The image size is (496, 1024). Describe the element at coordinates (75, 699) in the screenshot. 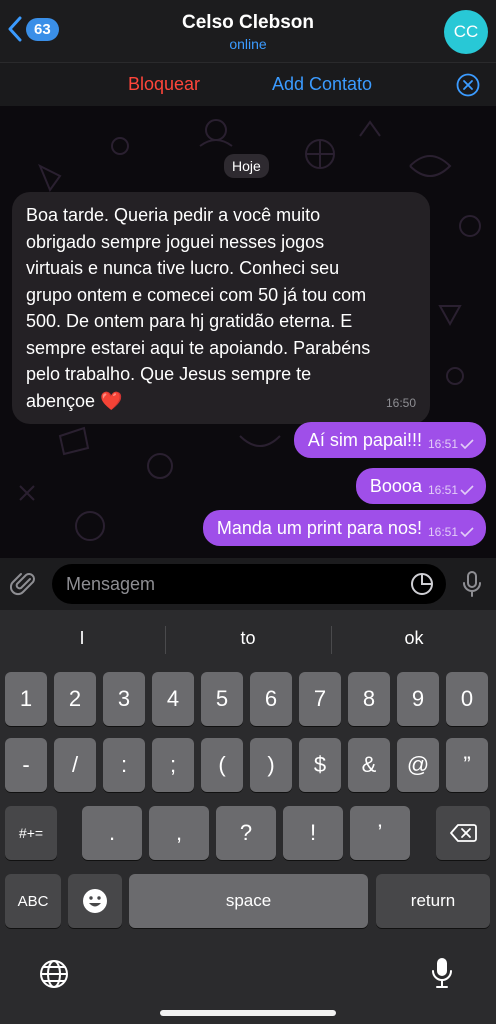

I see `key: 2` at that location.